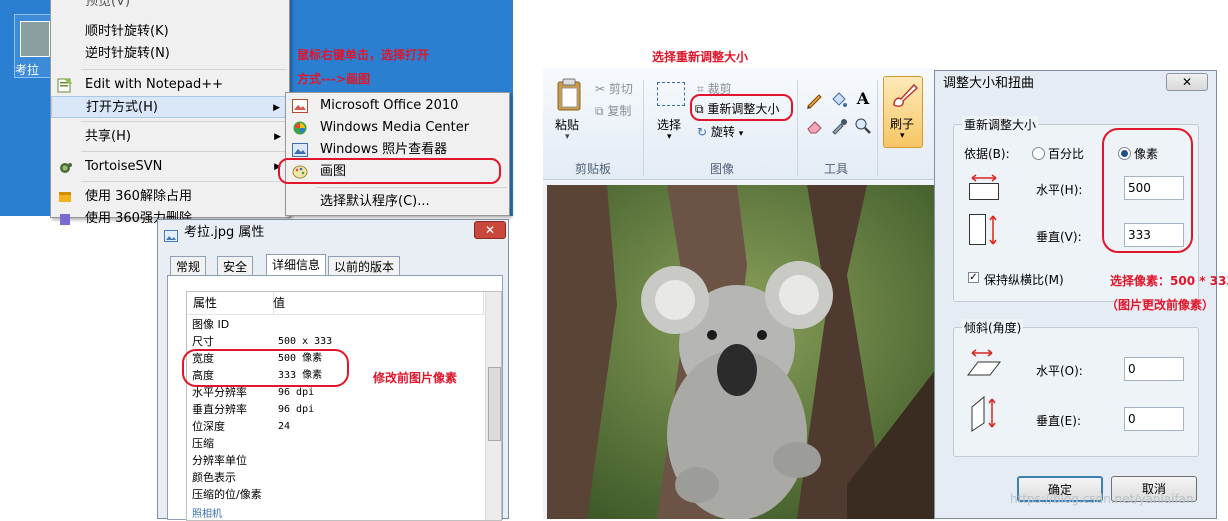 The image size is (1228, 521). I want to click on eraser-tool-icon, so click(815, 126).